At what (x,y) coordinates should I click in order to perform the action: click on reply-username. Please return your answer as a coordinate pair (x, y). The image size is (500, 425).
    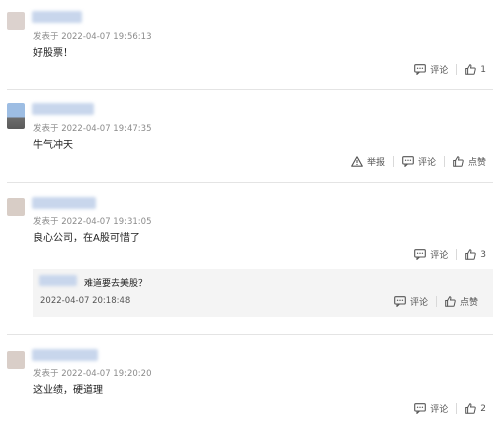
    Looking at the image, I should click on (58, 280).